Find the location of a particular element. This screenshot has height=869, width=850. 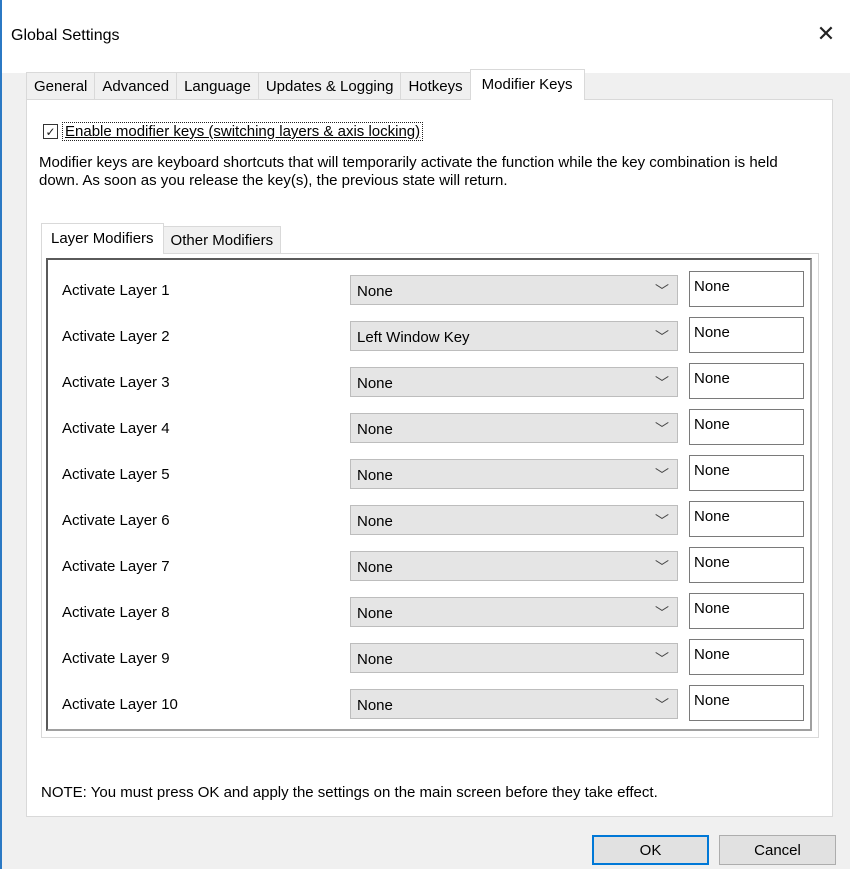

layer-row: Activate Layer 2 Left Window Key ﹀ None is located at coordinates (429, 336).